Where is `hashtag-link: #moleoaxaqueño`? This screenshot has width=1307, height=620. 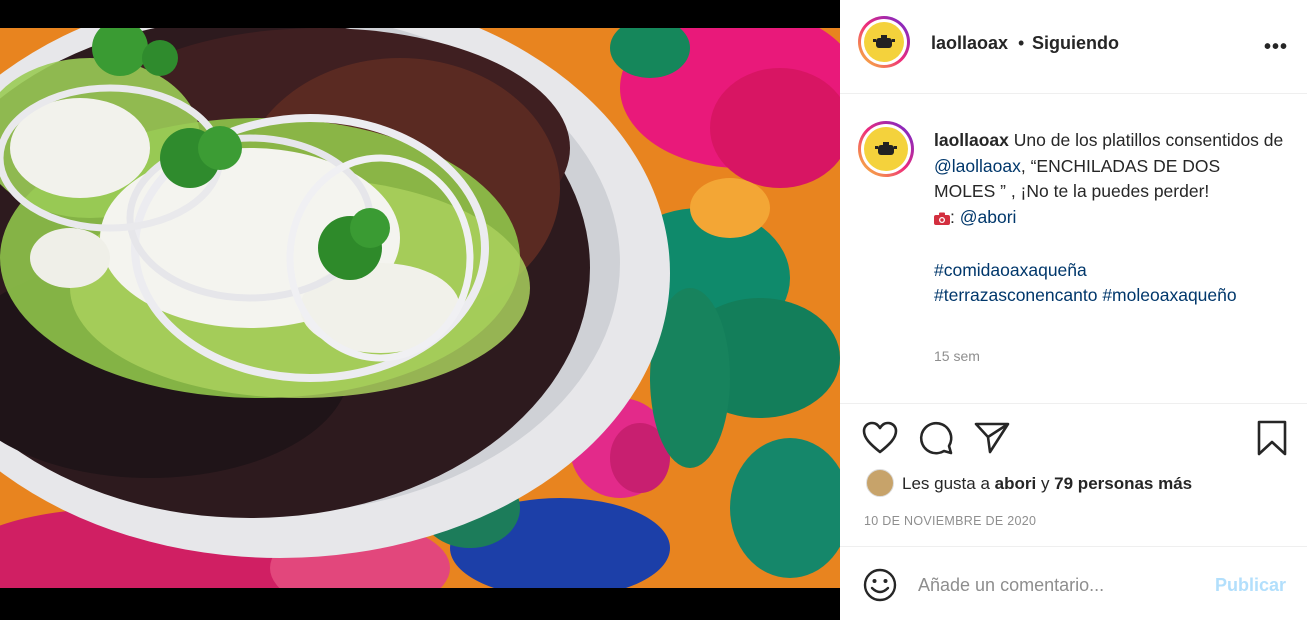
hashtag-link: #moleoaxaqueño is located at coordinates (1169, 295).